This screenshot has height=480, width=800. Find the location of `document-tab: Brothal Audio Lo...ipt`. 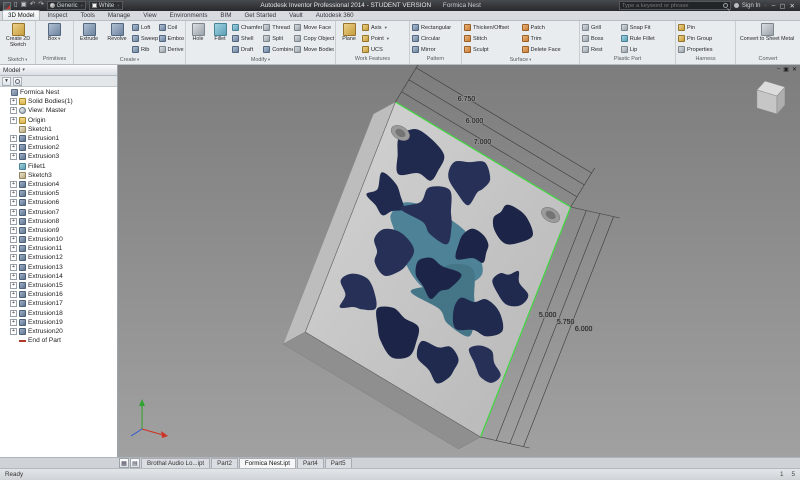

document-tab: Brothal Audio Lo...ipt is located at coordinates (176, 463).